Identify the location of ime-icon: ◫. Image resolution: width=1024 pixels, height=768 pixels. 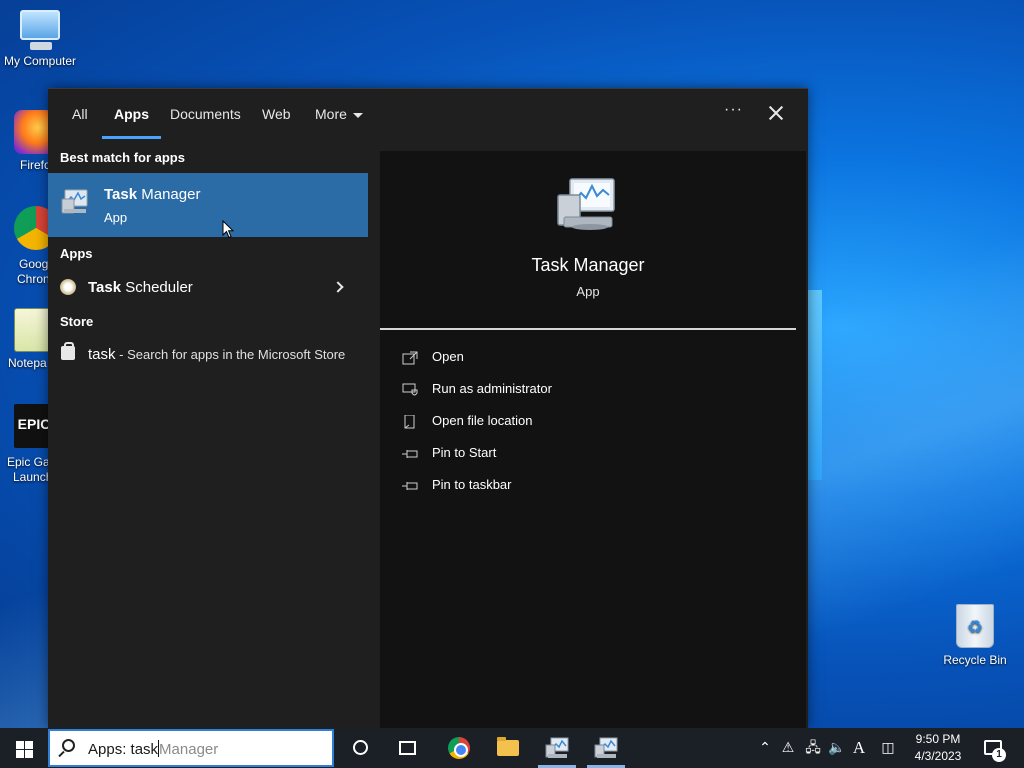
(888, 748).